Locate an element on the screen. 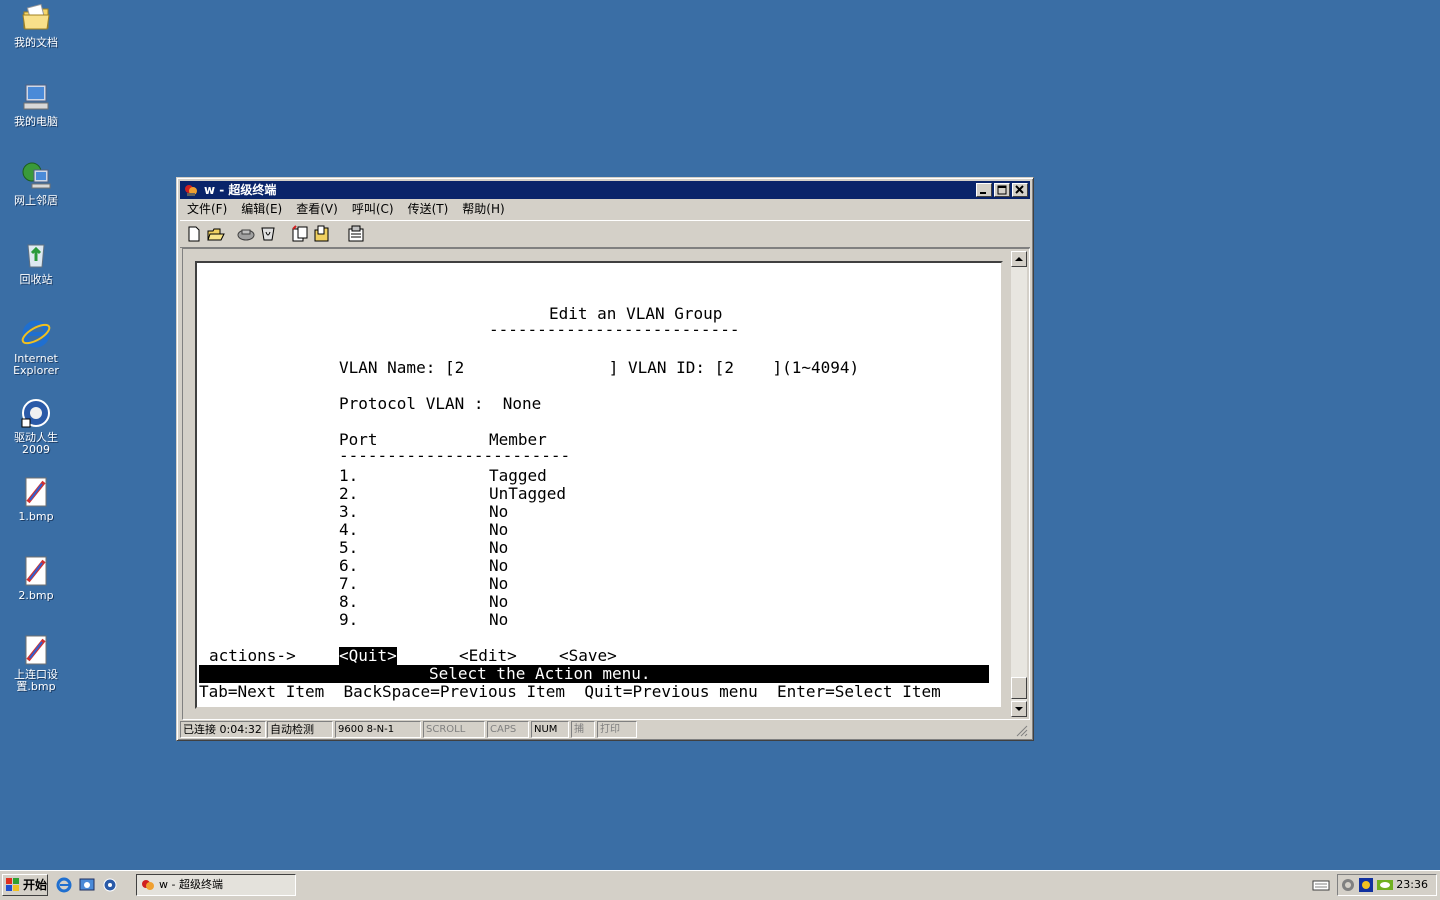  disconnect-icon is located at coordinates (246, 235).